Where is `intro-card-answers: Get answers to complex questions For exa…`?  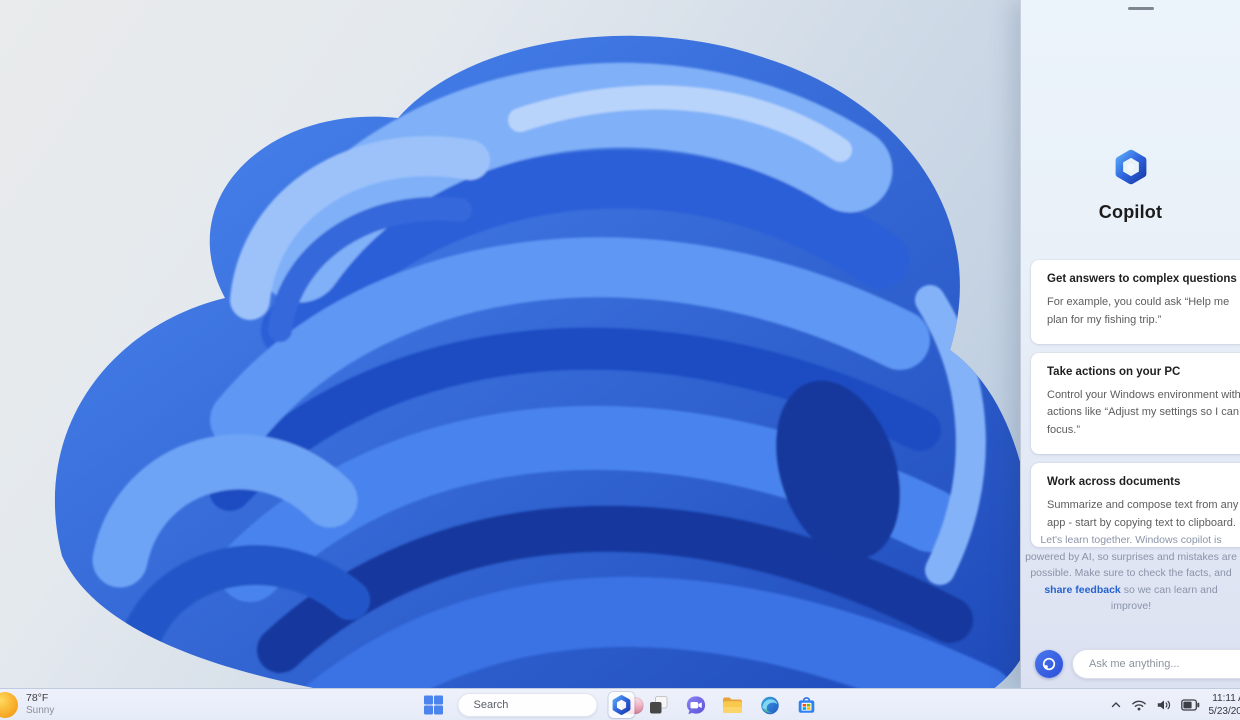
intro-card-answers: Get answers to complex questions For exa… is located at coordinates (1135, 302).